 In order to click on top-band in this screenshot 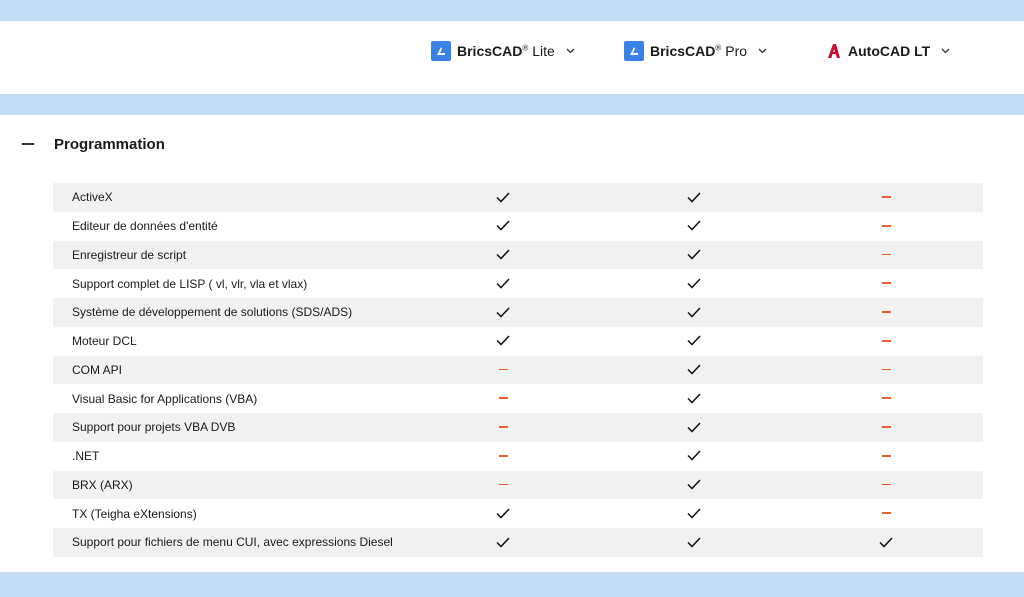, I will do `click(512, 10)`.